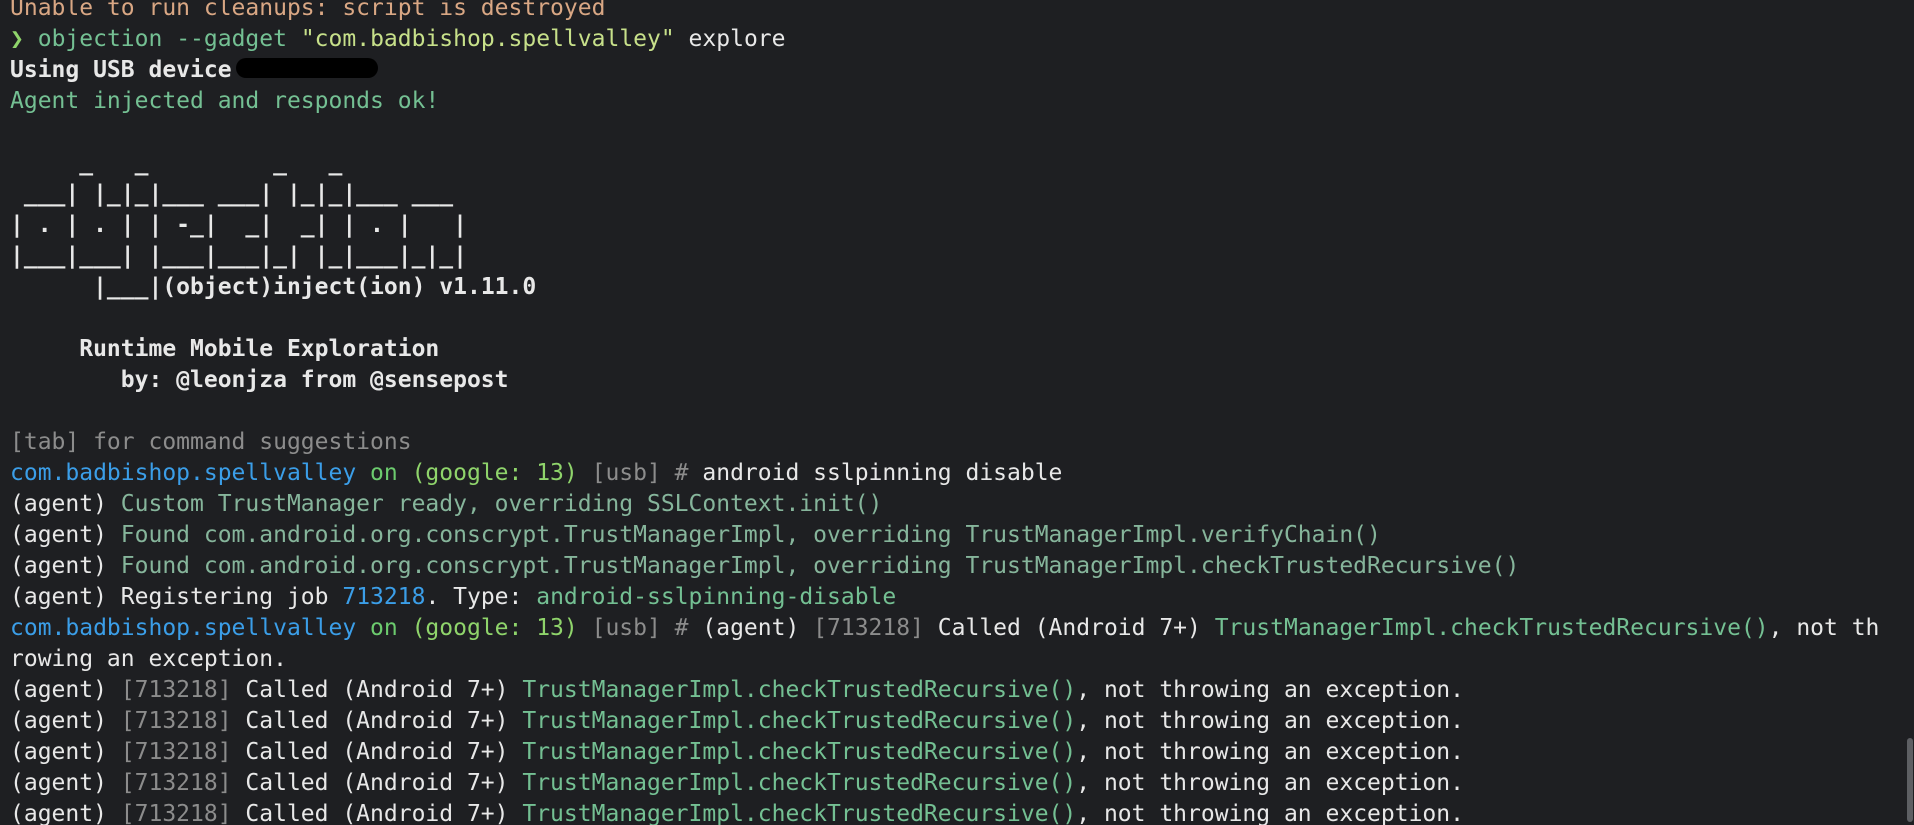 The height and width of the screenshot is (825, 1914). Describe the element at coordinates (176, 163) in the screenshot. I see `banner-line-1: _ _ _ _` at that location.